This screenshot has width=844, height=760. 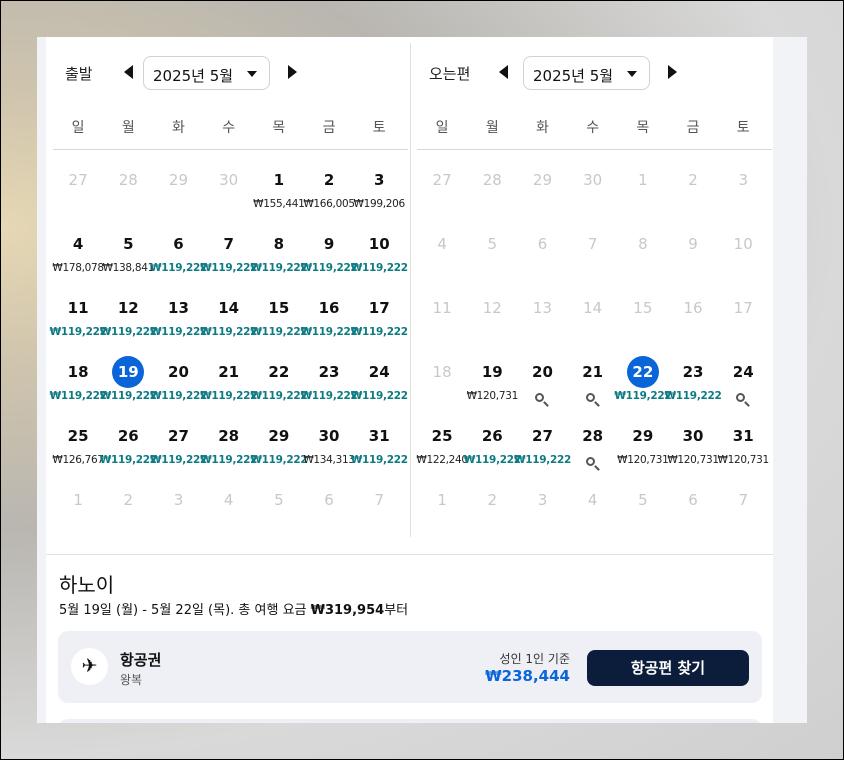 I want to click on day-cell: 24 ₩119,222, so click(x=379, y=388).